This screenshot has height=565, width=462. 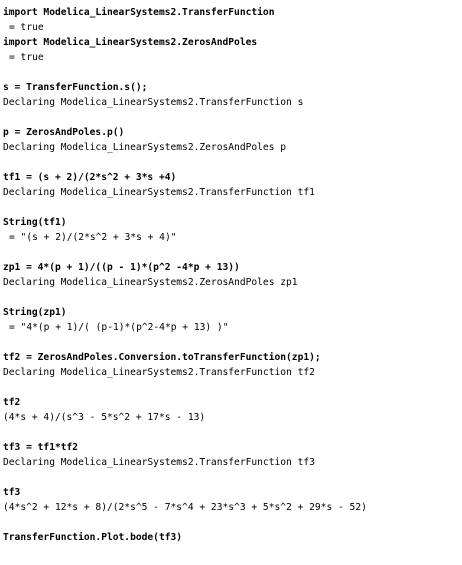 I want to click on command-line: tf1 = (s + 2)/(2*s^2 + 3*s +4), so click(x=231, y=177).